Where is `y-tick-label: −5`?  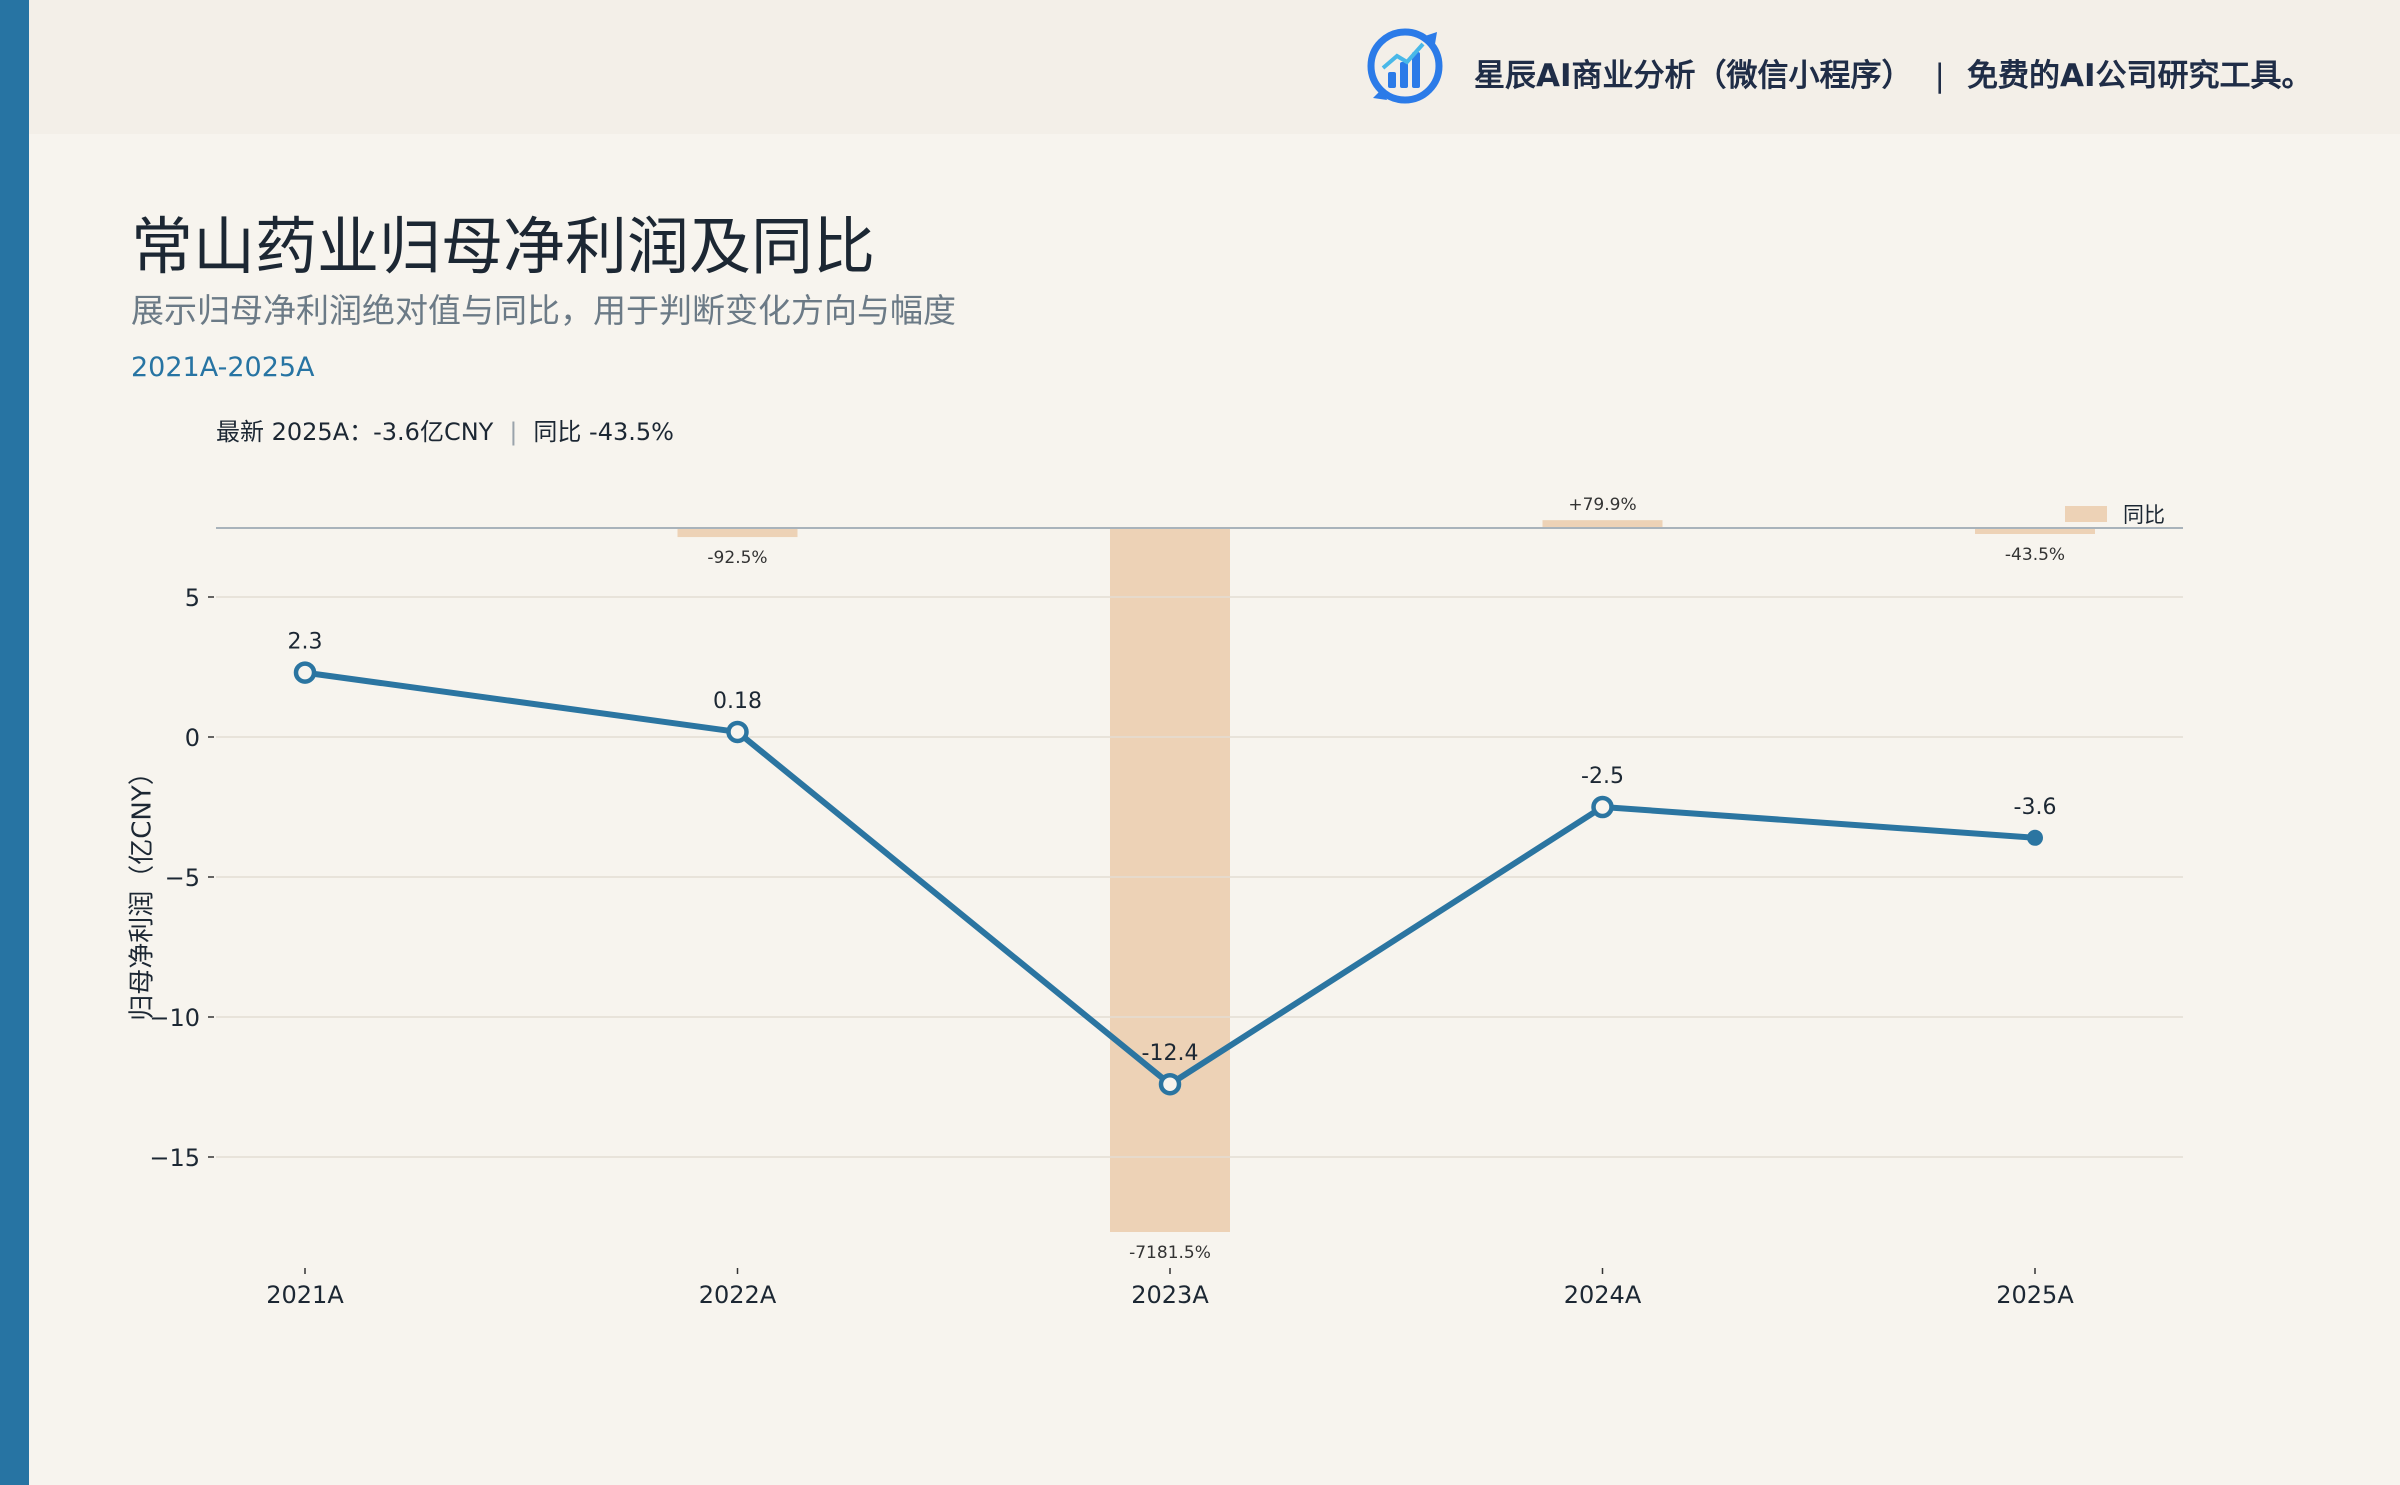 y-tick-label: −5 is located at coordinates (182, 878).